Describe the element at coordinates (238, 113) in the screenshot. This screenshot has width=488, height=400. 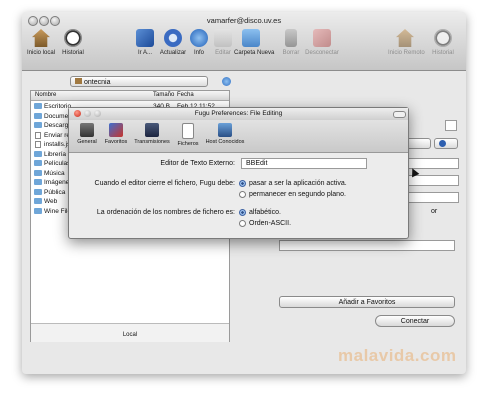
I see `dialog-title: Fugu Preferences: File Editing` at that location.